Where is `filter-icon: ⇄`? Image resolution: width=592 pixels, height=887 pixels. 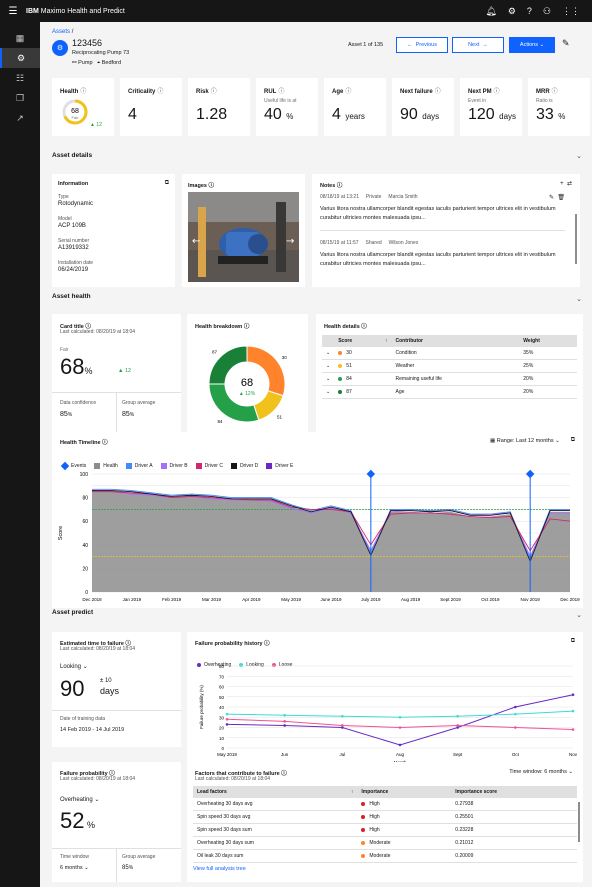
filter-icon: ⇄ is located at coordinates (569, 184).